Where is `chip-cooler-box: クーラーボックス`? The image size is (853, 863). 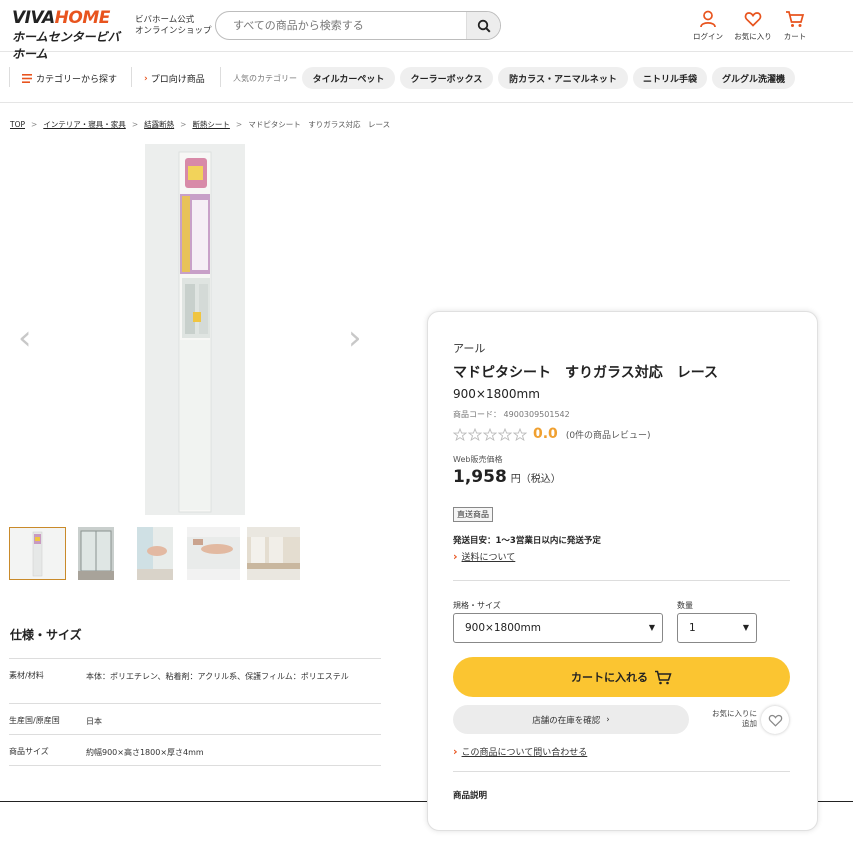 chip-cooler-box: クーラーボックス is located at coordinates (446, 78).